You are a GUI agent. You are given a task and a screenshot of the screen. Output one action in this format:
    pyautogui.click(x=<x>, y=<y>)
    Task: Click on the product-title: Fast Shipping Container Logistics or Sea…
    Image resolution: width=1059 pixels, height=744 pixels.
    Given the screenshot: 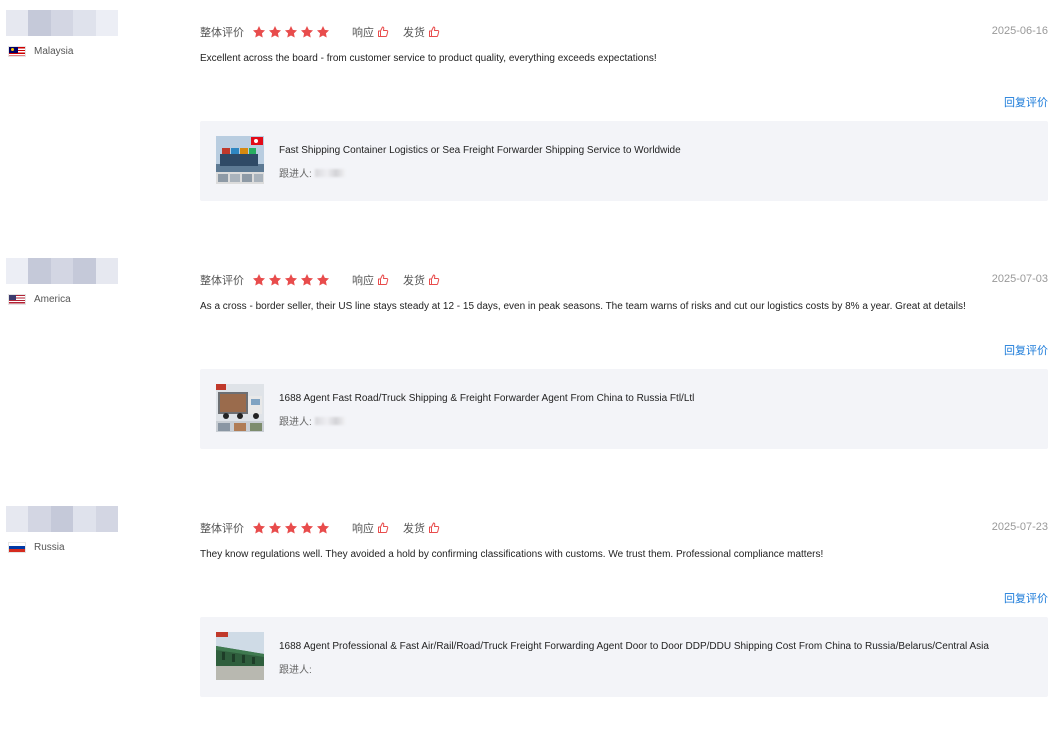 What is the action you would take?
    pyautogui.click(x=480, y=150)
    